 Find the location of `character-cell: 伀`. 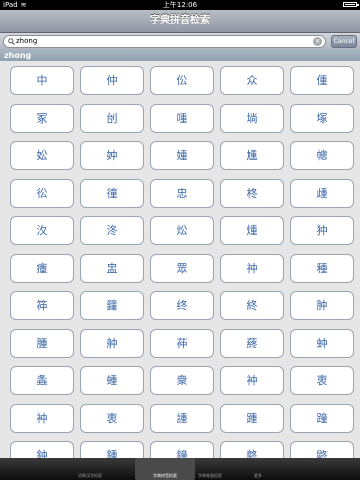

character-cell: 伀 is located at coordinates (182, 80).